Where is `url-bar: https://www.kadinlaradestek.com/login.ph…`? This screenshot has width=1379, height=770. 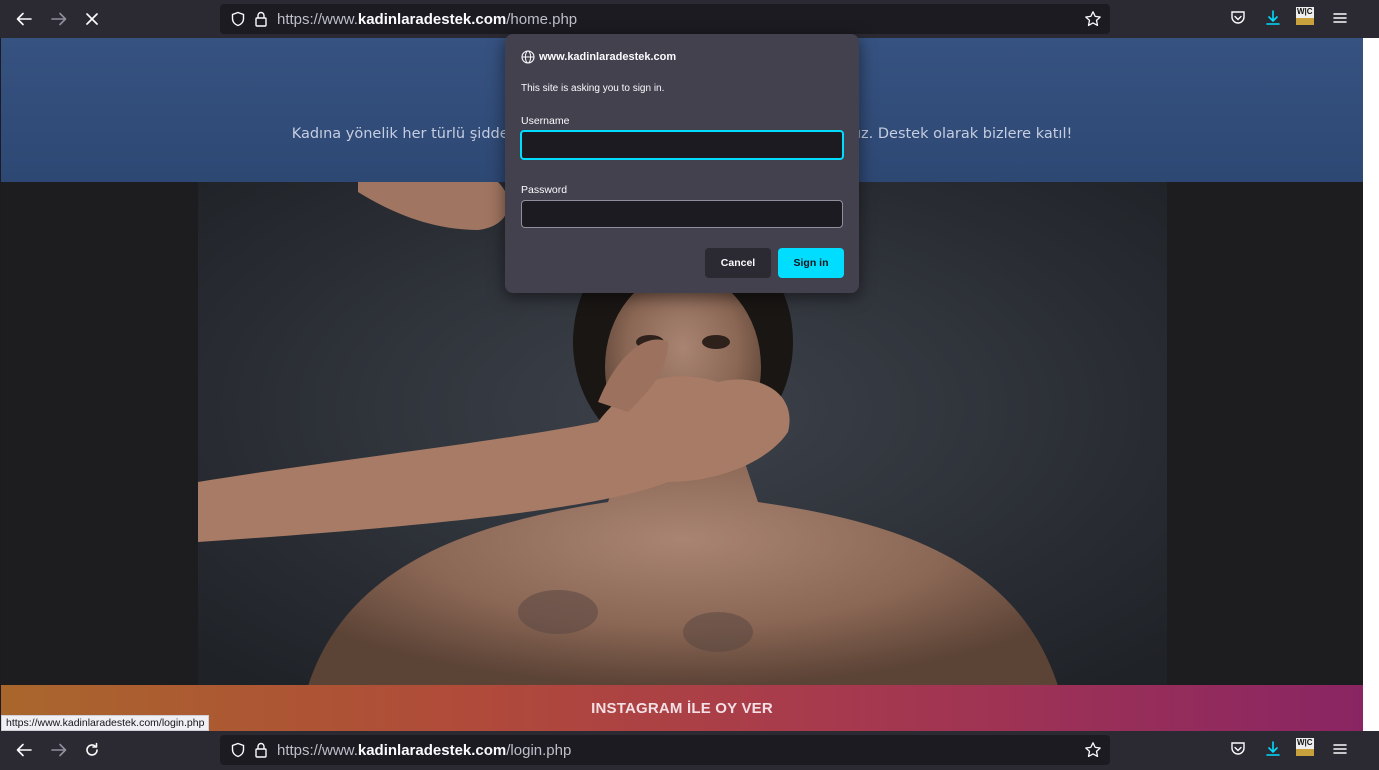
url-bar: https://www.kadinlaradestek.com/login.ph… is located at coordinates (665, 750).